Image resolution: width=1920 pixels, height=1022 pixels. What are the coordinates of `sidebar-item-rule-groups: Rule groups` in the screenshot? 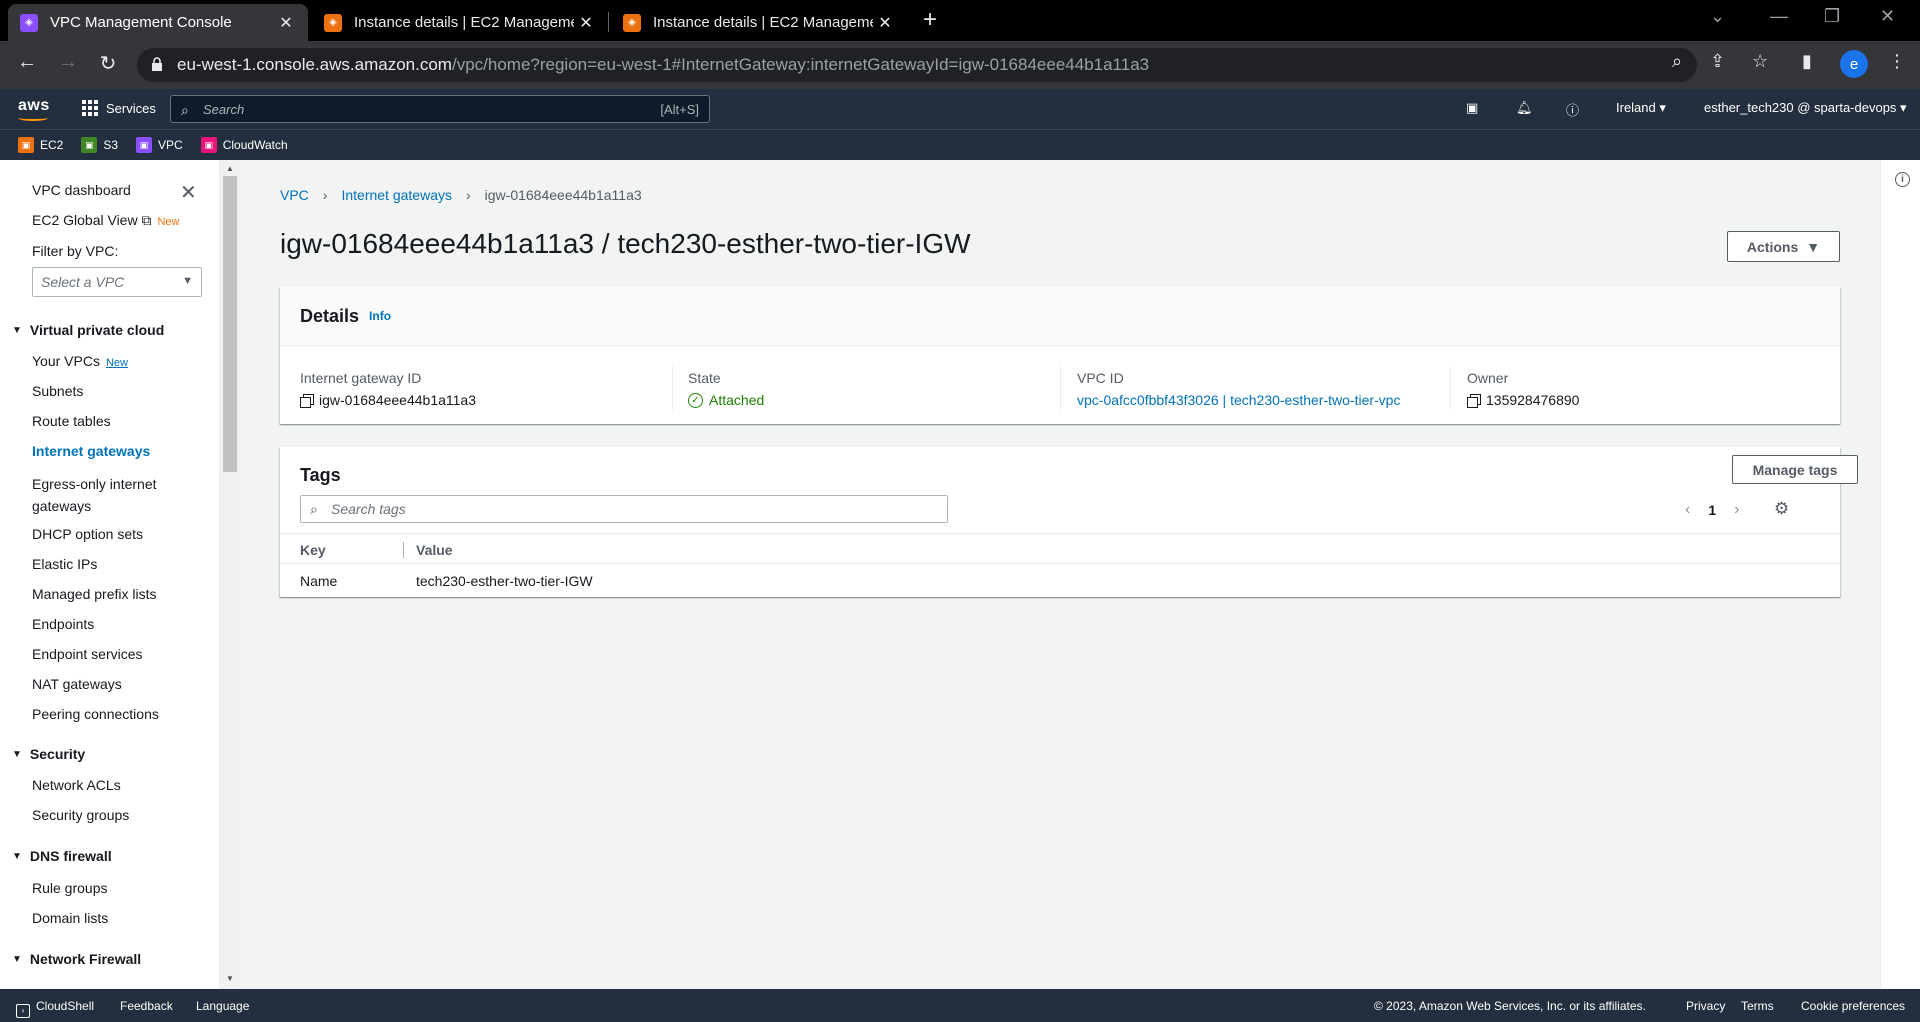 It's located at (70, 888).